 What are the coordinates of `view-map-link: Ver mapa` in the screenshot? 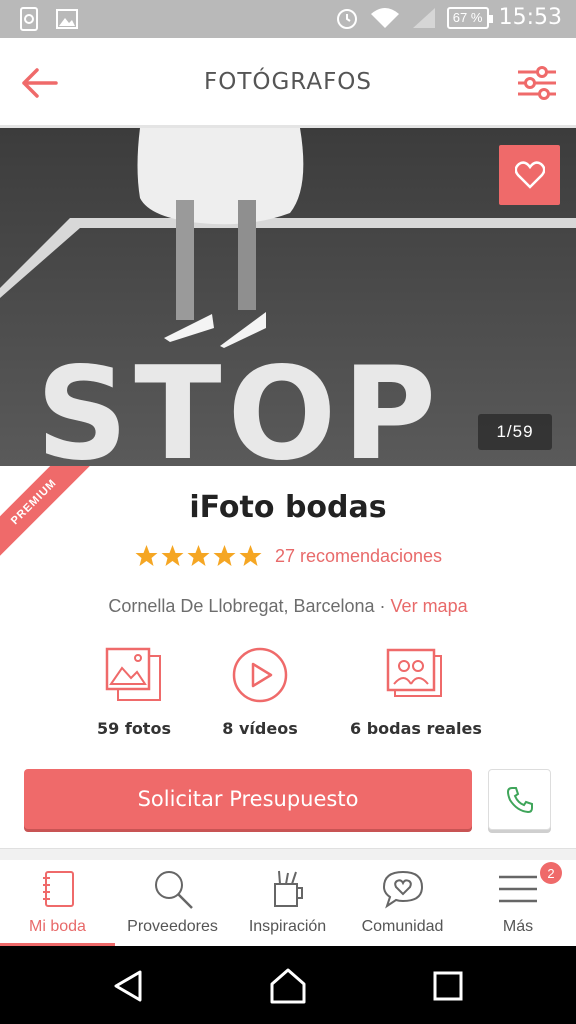 It's located at (429, 606).